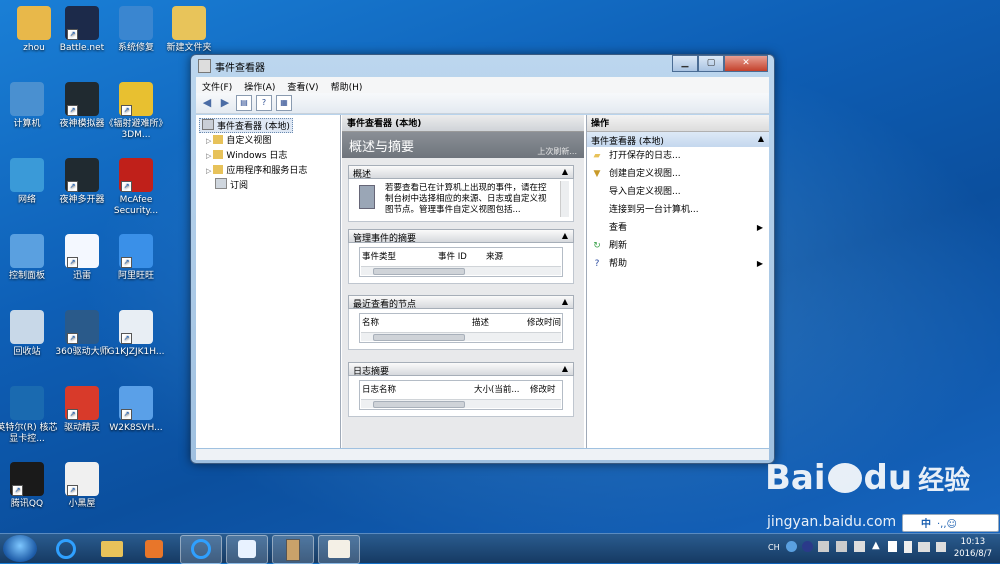 The height and width of the screenshot is (564, 1000). What do you see at coordinates (494, 256) in the screenshot?
I see `column-header: 来源` at bounding box center [494, 256].